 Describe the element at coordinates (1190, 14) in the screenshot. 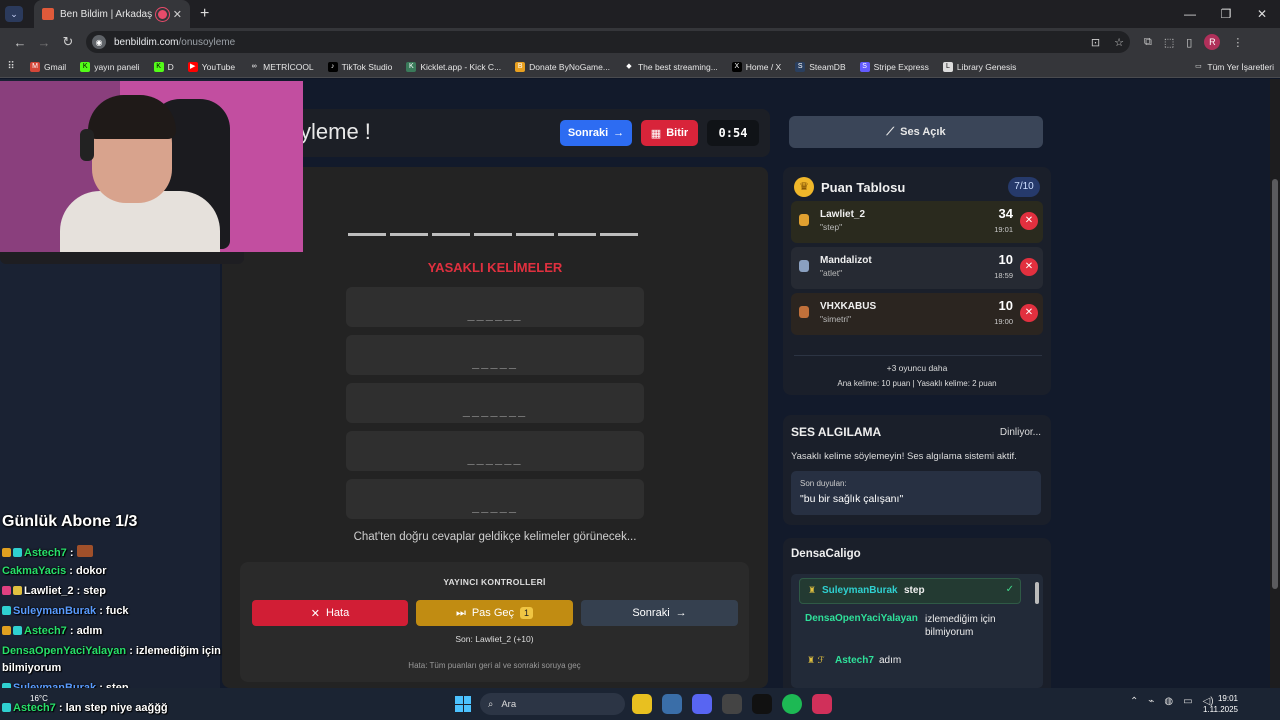

I see `minimize-icon: —` at that location.